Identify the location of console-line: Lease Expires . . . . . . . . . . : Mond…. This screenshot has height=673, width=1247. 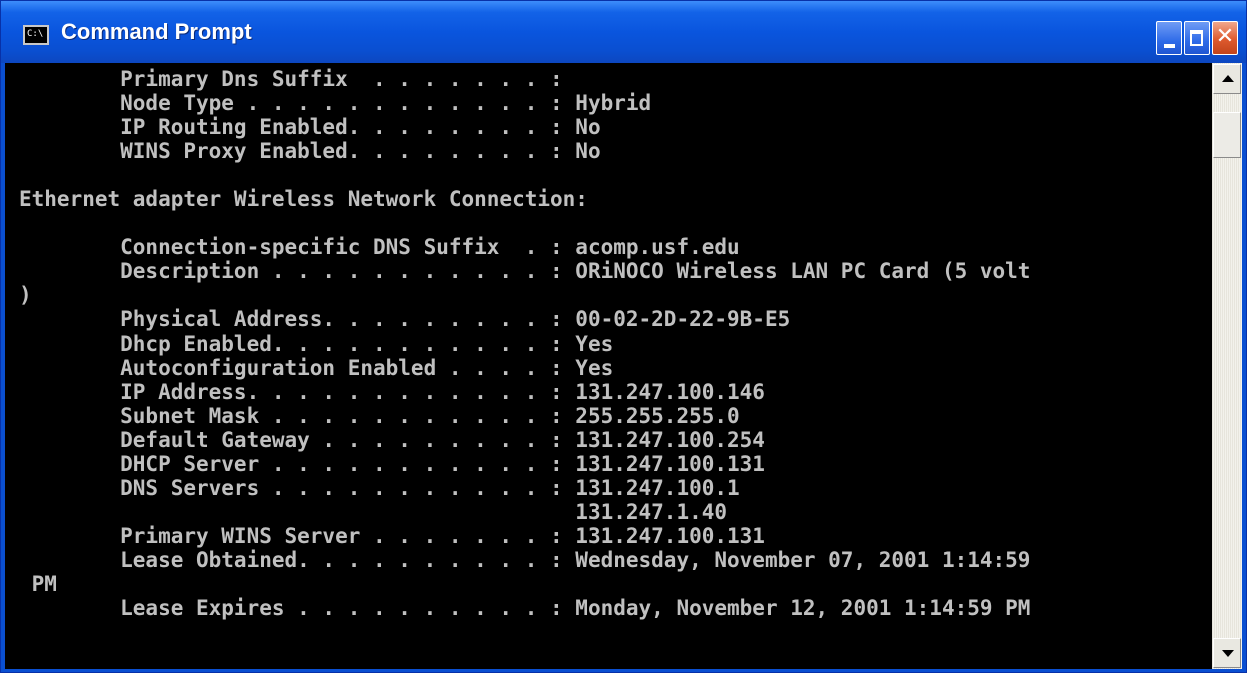
(525, 608).